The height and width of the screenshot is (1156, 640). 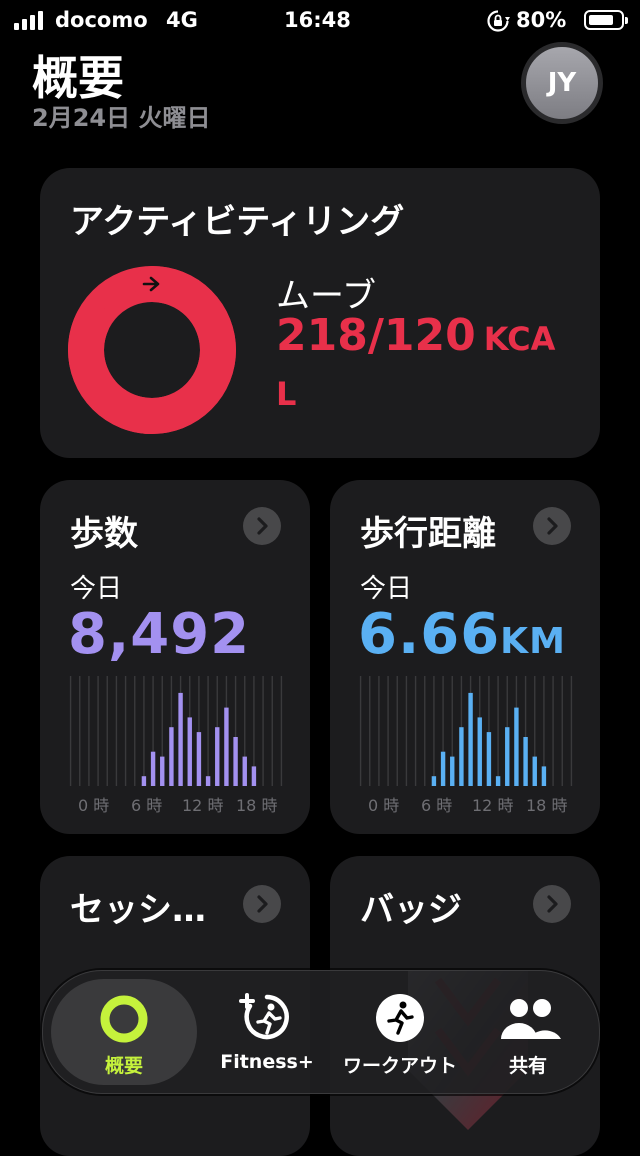 I want to click on steps-hourly-chart, so click(x=176, y=731).